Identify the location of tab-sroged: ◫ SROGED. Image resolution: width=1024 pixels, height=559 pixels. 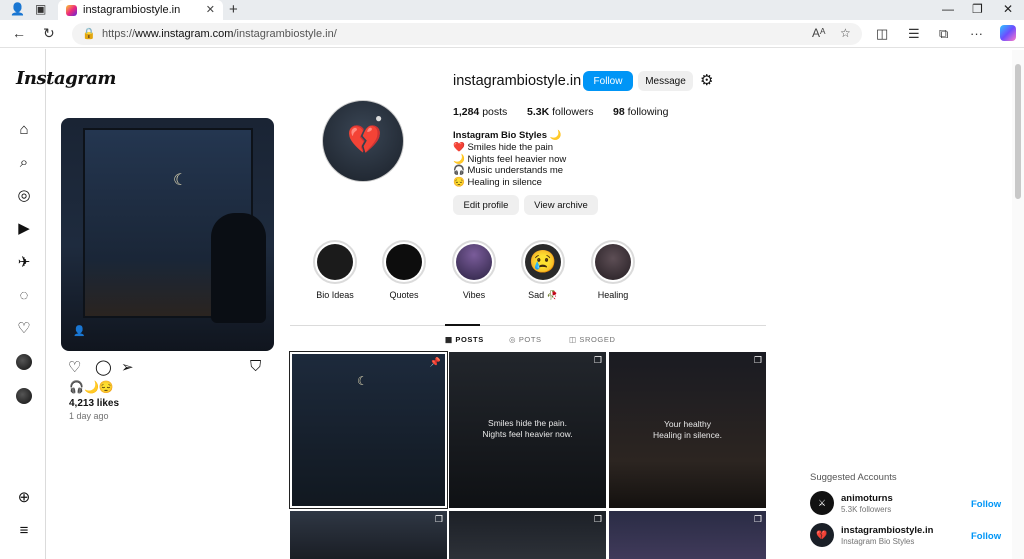
(592, 339).